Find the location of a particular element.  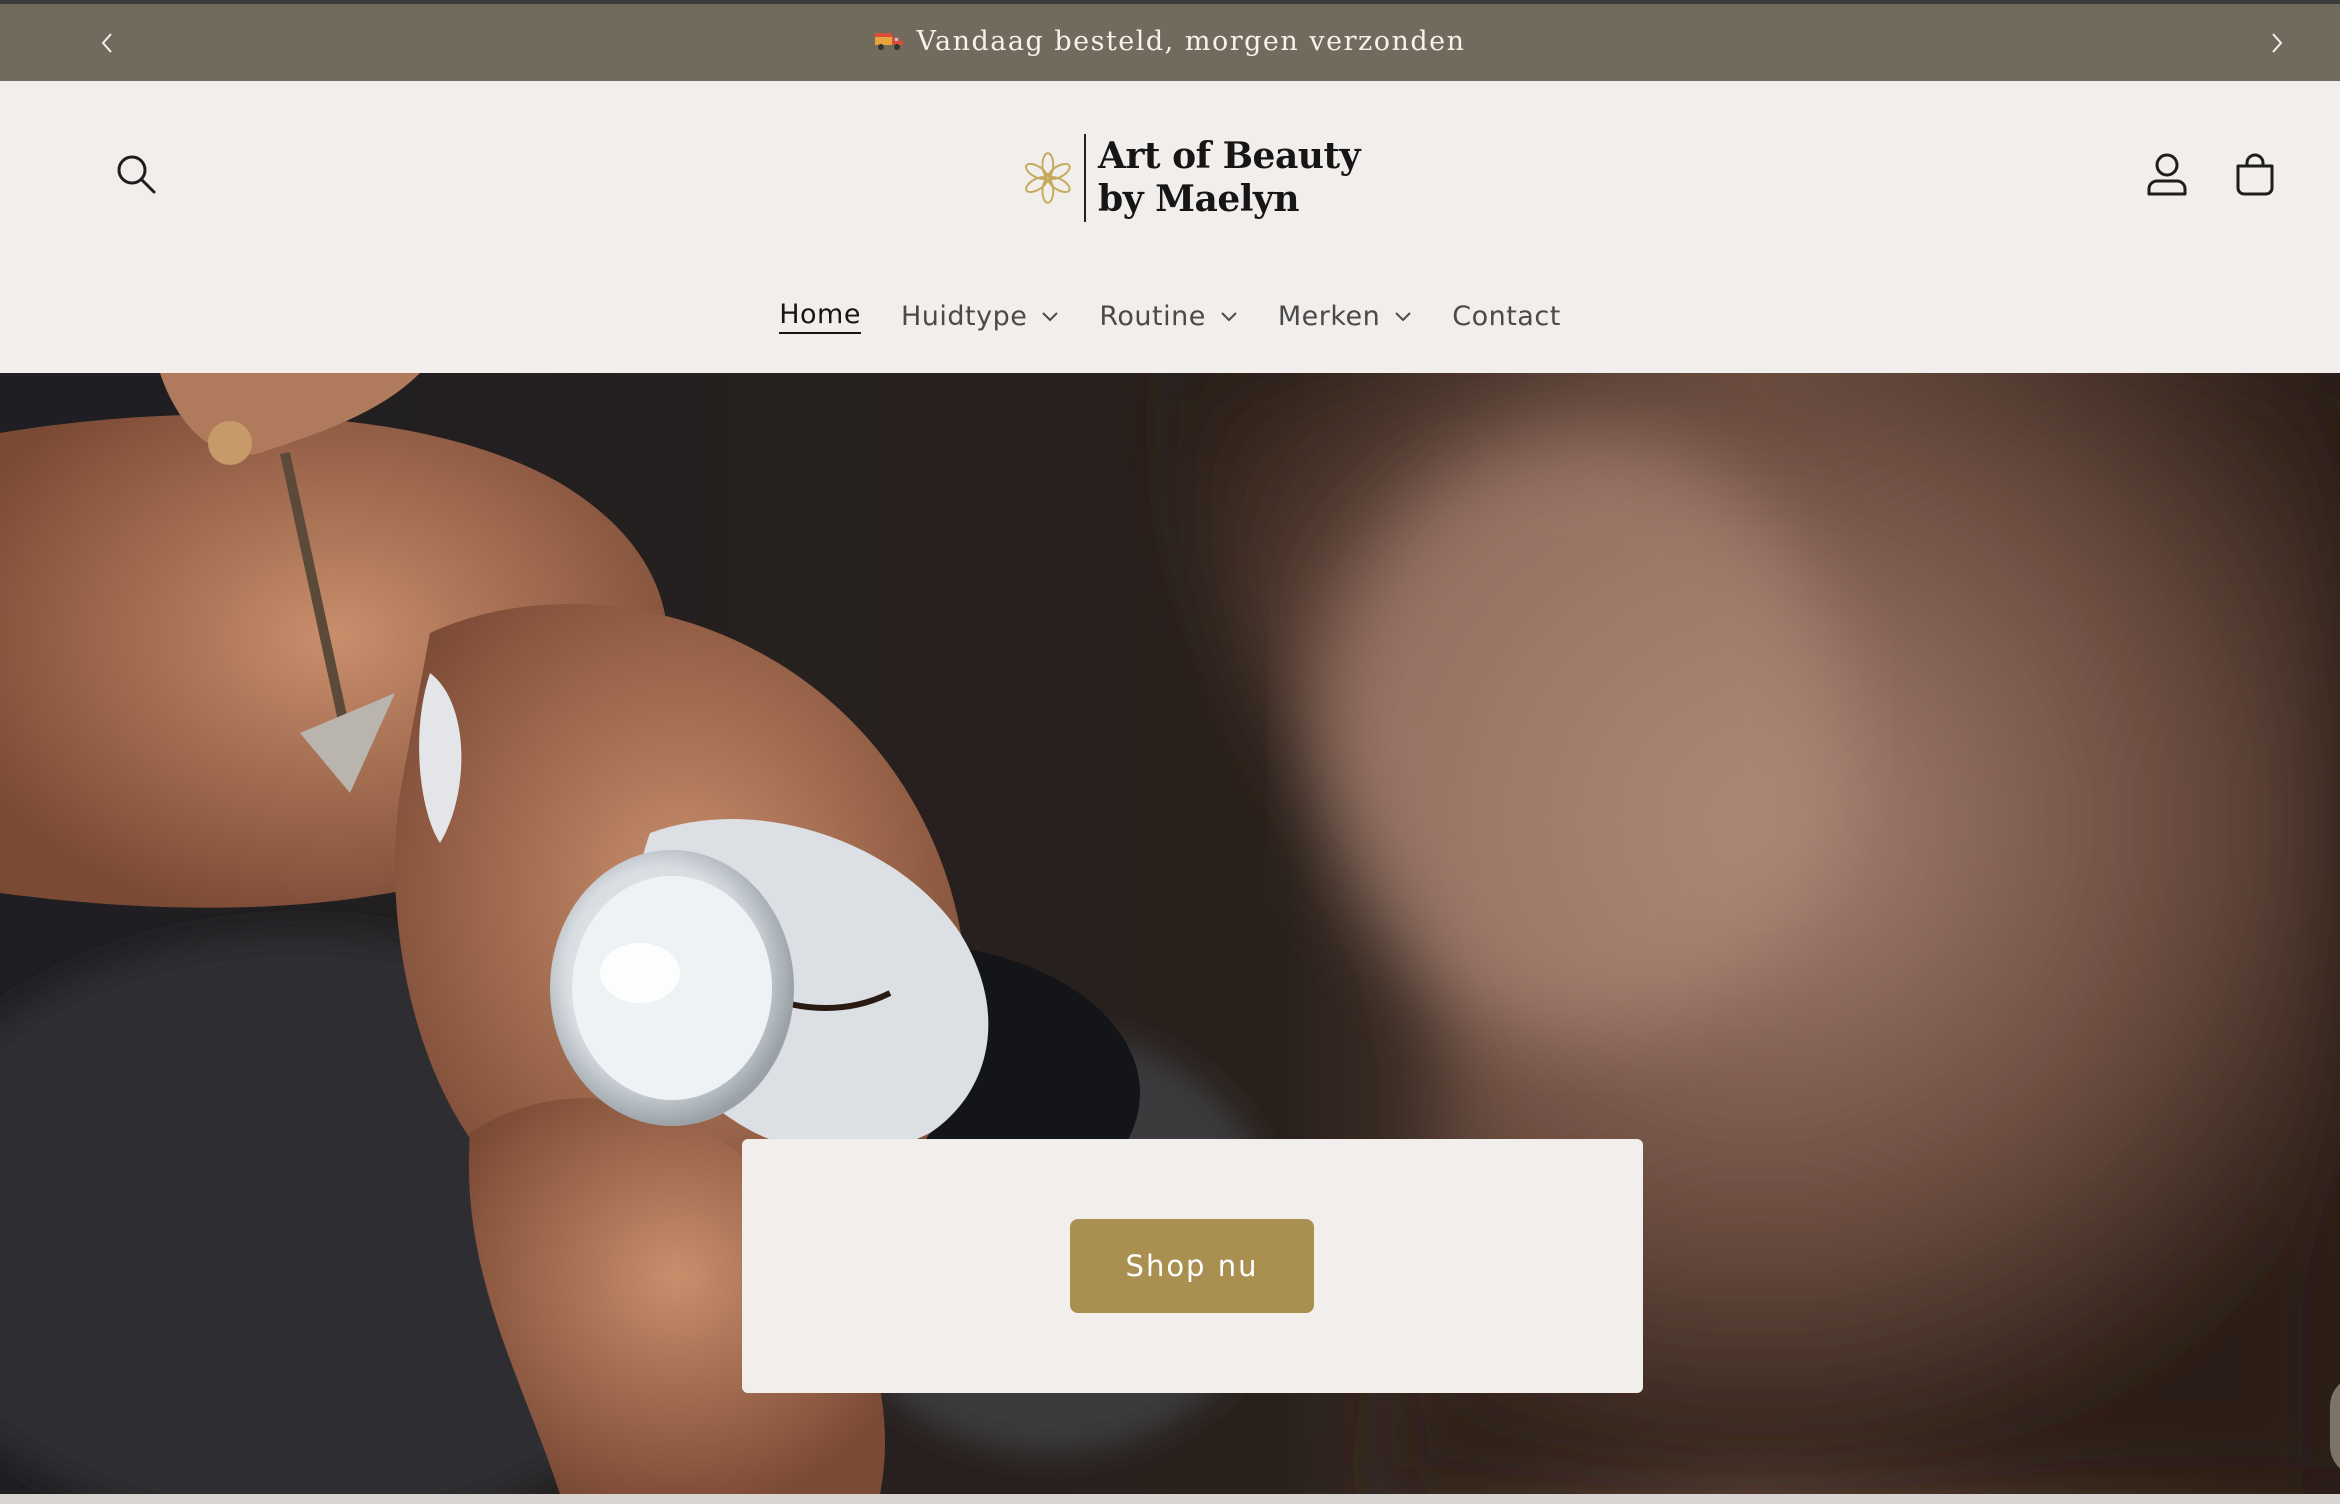

cart-icon is located at coordinates (2255, 174).